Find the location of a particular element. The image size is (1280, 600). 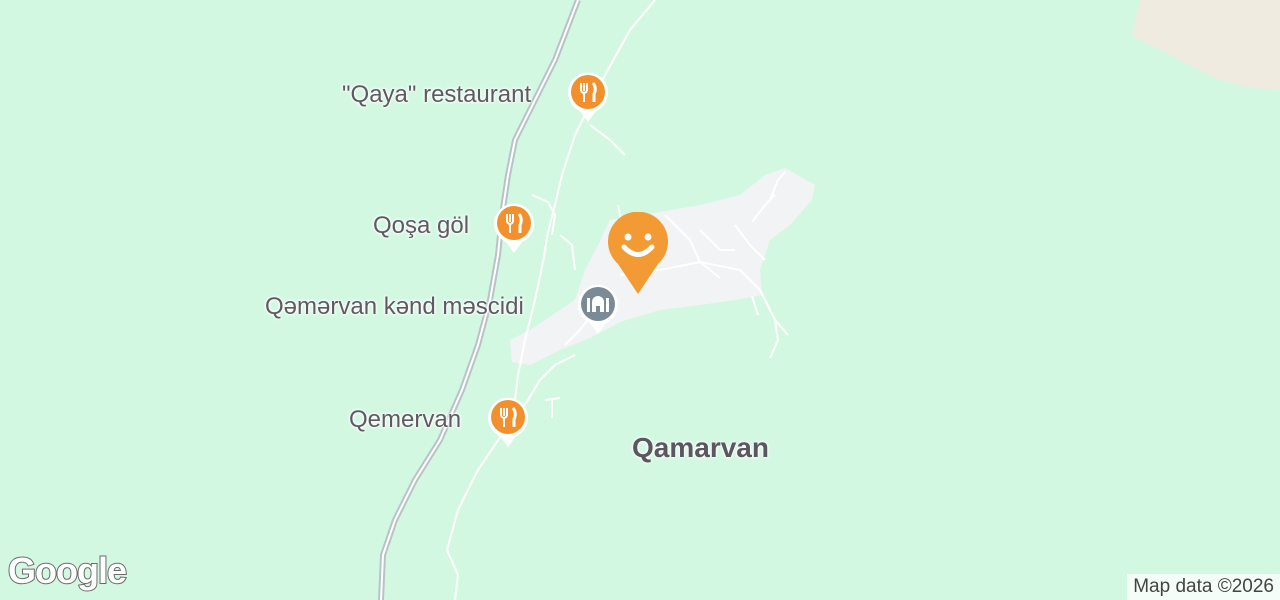

terrain-area is located at coordinates (1206, 45).